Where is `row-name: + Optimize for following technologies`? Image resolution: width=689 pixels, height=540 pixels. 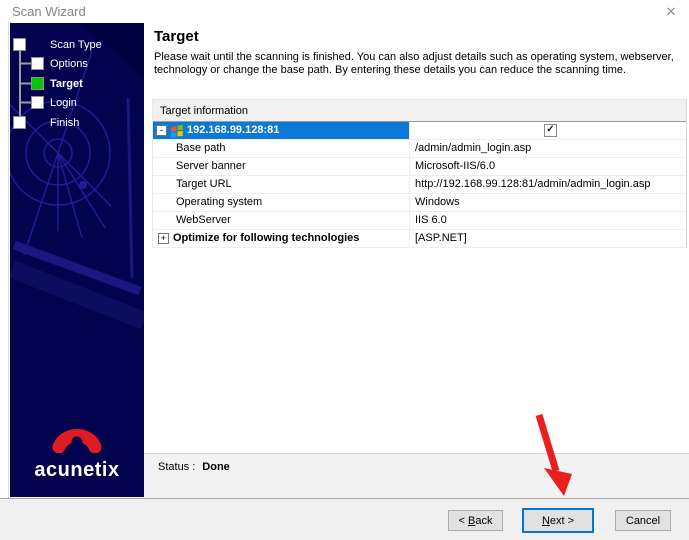 row-name: + Optimize for following technologies is located at coordinates (281, 238).